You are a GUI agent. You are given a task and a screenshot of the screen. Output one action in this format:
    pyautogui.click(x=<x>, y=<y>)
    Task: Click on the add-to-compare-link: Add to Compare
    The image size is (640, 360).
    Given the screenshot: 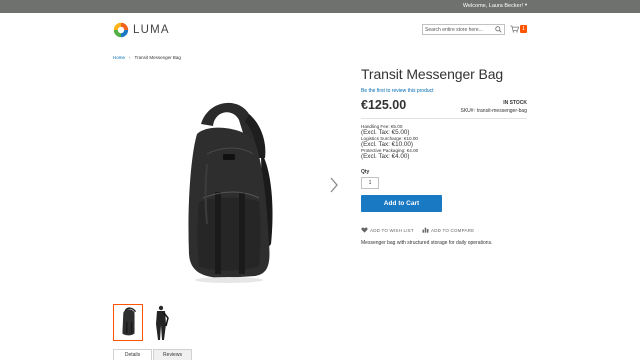 What is the action you would take?
    pyautogui.click(x=448, y=230)
    